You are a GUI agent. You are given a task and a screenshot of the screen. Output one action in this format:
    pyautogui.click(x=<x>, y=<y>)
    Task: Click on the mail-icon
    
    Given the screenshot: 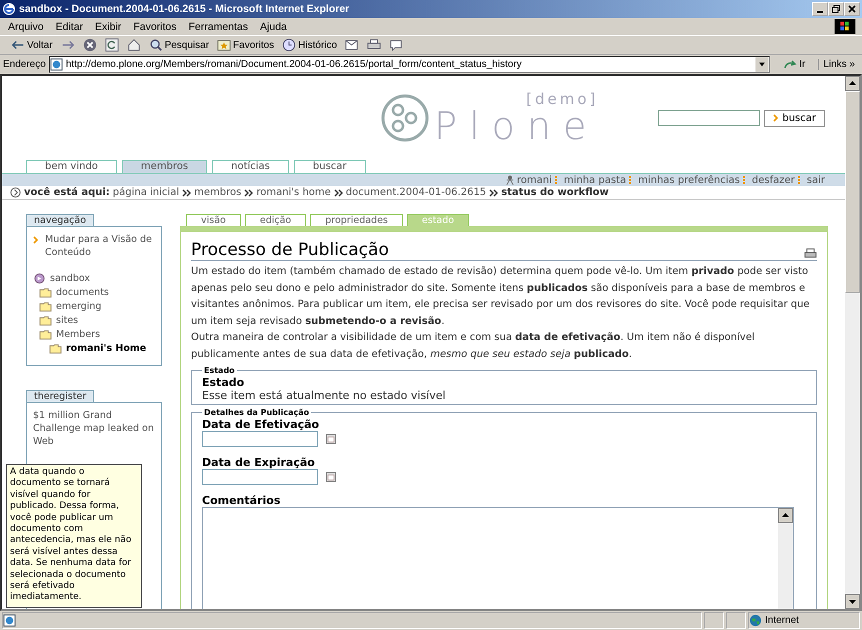 What is the action you would take?
    pyautogui.click(x=352, y=45)
    